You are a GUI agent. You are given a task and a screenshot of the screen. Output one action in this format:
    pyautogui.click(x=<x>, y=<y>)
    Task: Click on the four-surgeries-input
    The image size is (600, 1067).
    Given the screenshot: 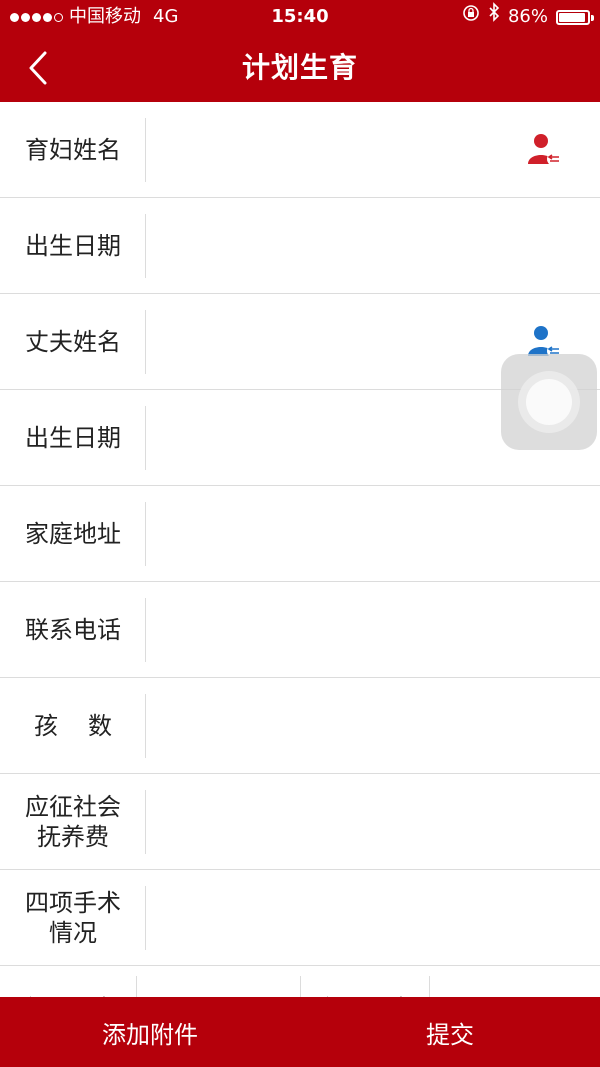 What is the action you would take?
    pyautogui.click(x=345, y=919)
    